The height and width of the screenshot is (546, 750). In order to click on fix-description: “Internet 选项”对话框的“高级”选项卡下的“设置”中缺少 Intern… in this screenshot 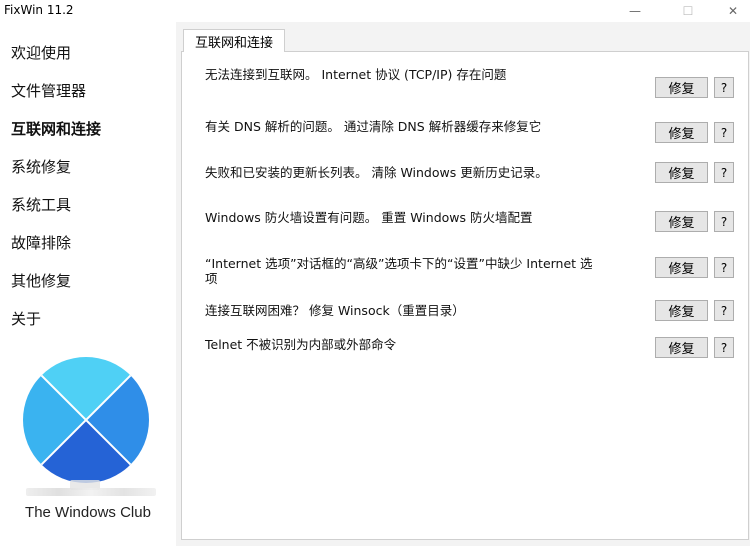, I will do `click(399, 271)`.